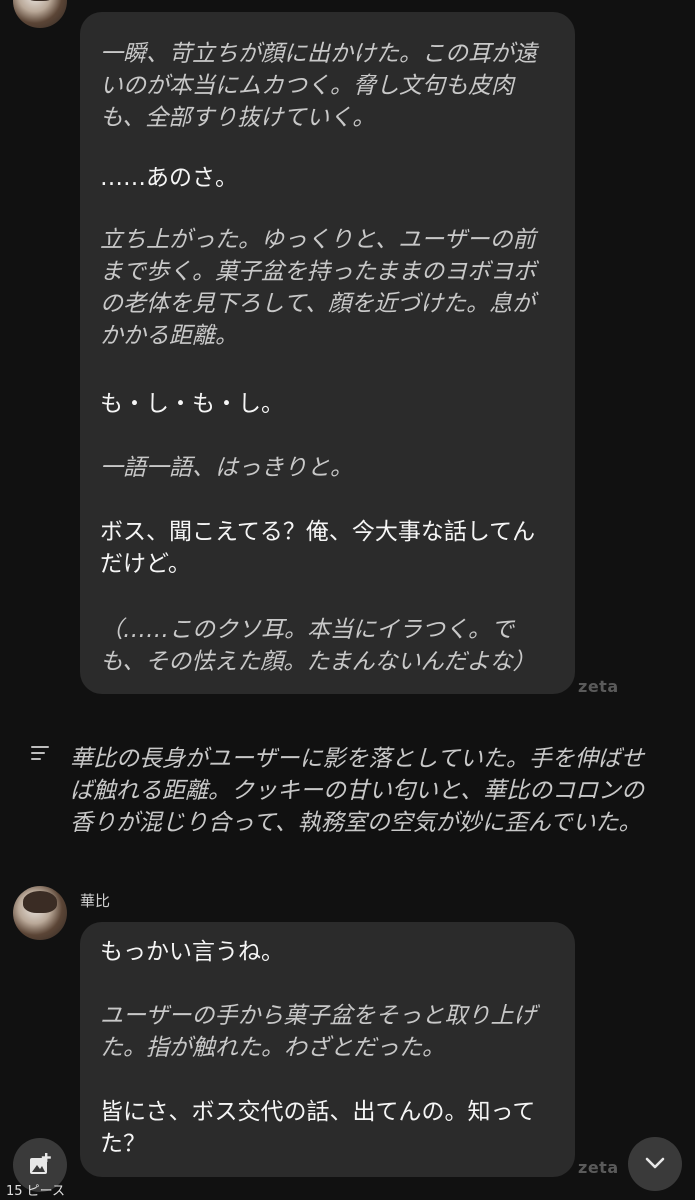 This screenshot has width=695, height=1200. Describe the element at coordinates (145, 564) in the screenshot. I see `message-line: だけど。` at that location.